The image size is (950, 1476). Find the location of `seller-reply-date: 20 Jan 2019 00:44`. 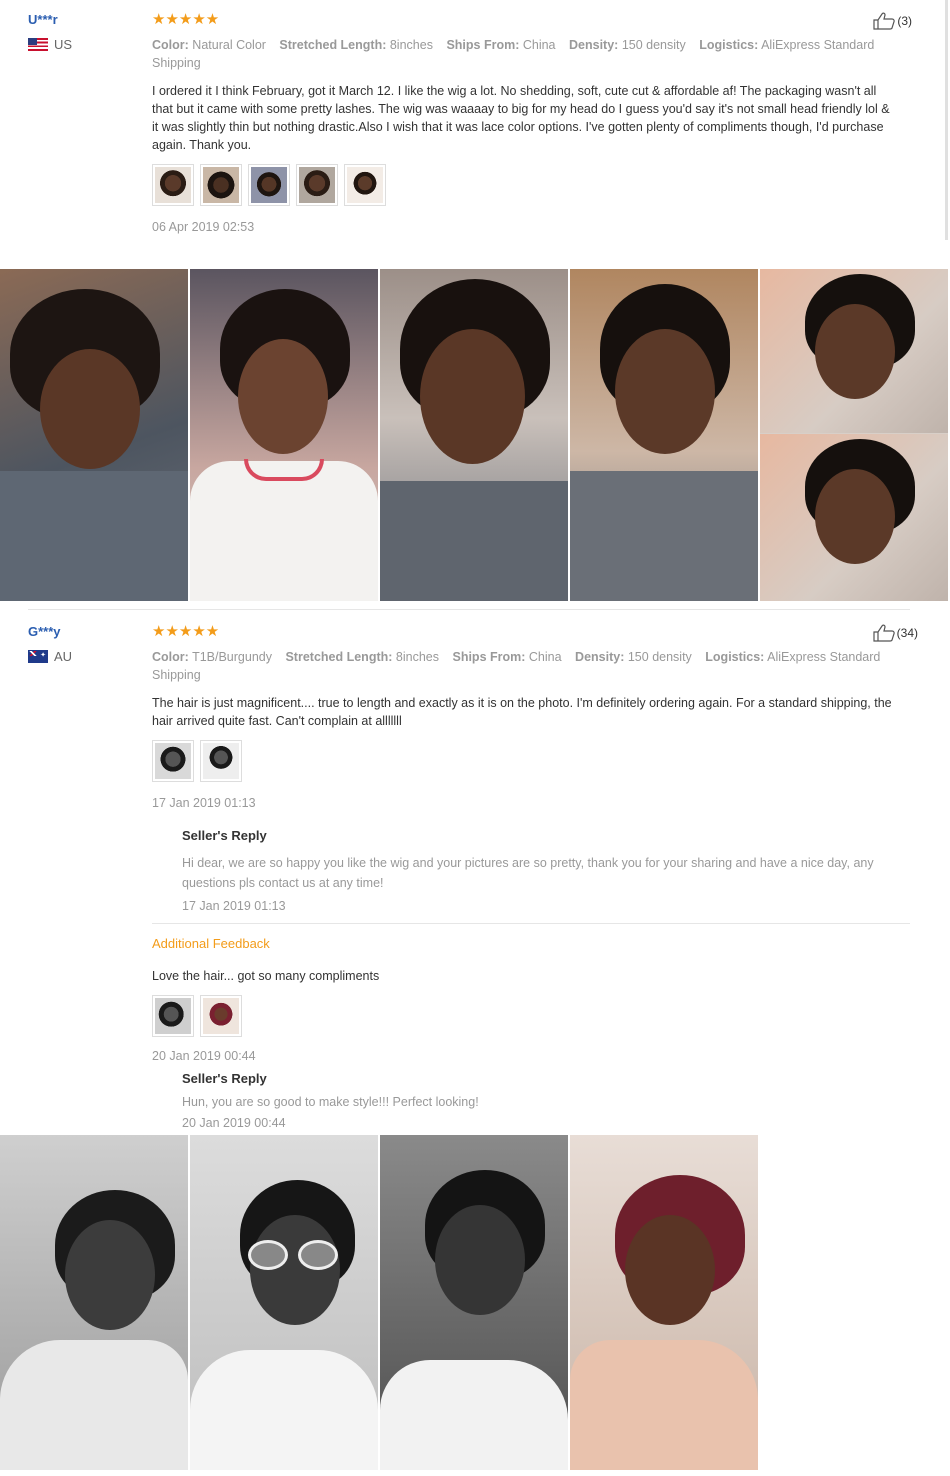

seller-reply-date: 20 Jan 2019 00:44 is located at coordinates (234, 1123).